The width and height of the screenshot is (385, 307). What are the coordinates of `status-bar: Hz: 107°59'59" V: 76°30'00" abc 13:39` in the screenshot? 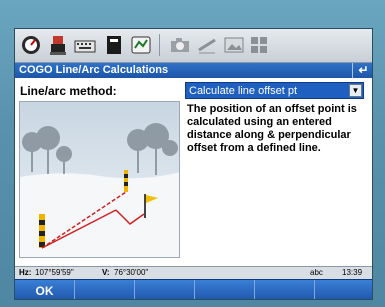 It's located at (193, 272).